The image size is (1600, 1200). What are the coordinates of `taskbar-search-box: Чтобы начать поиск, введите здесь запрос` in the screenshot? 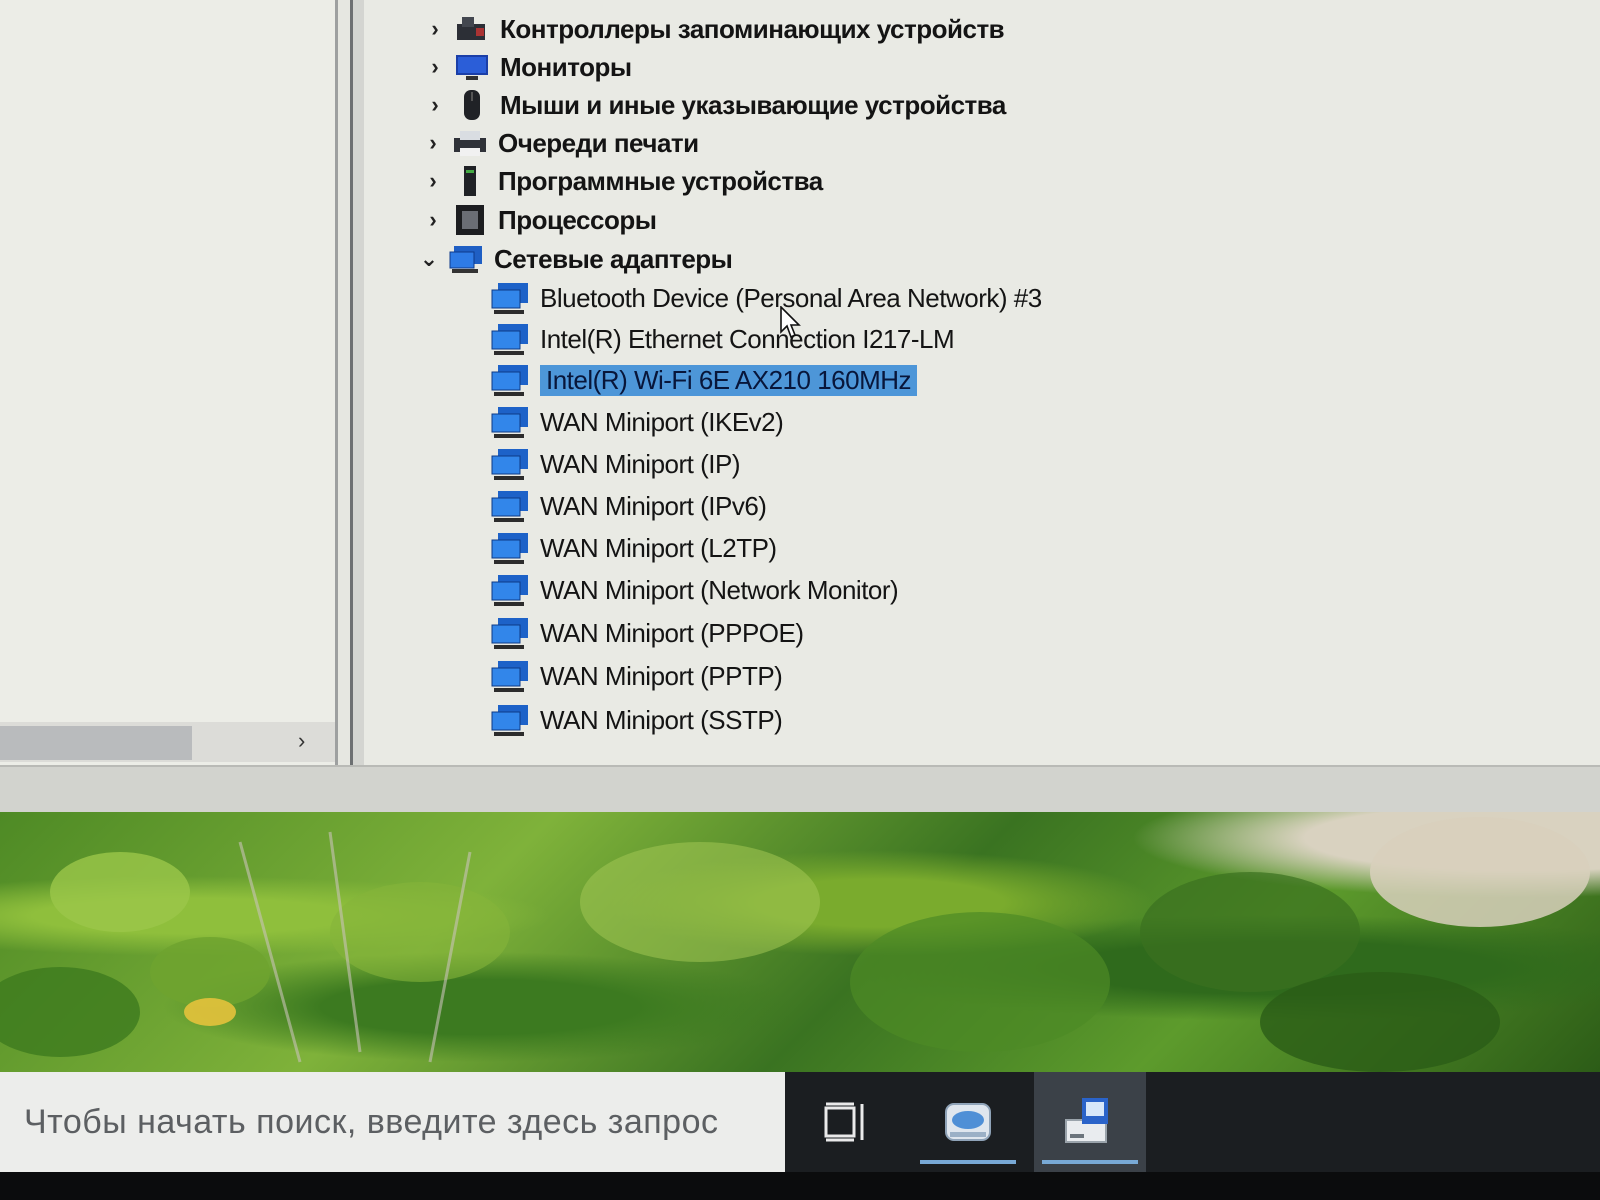 It's located at (392, 1122).